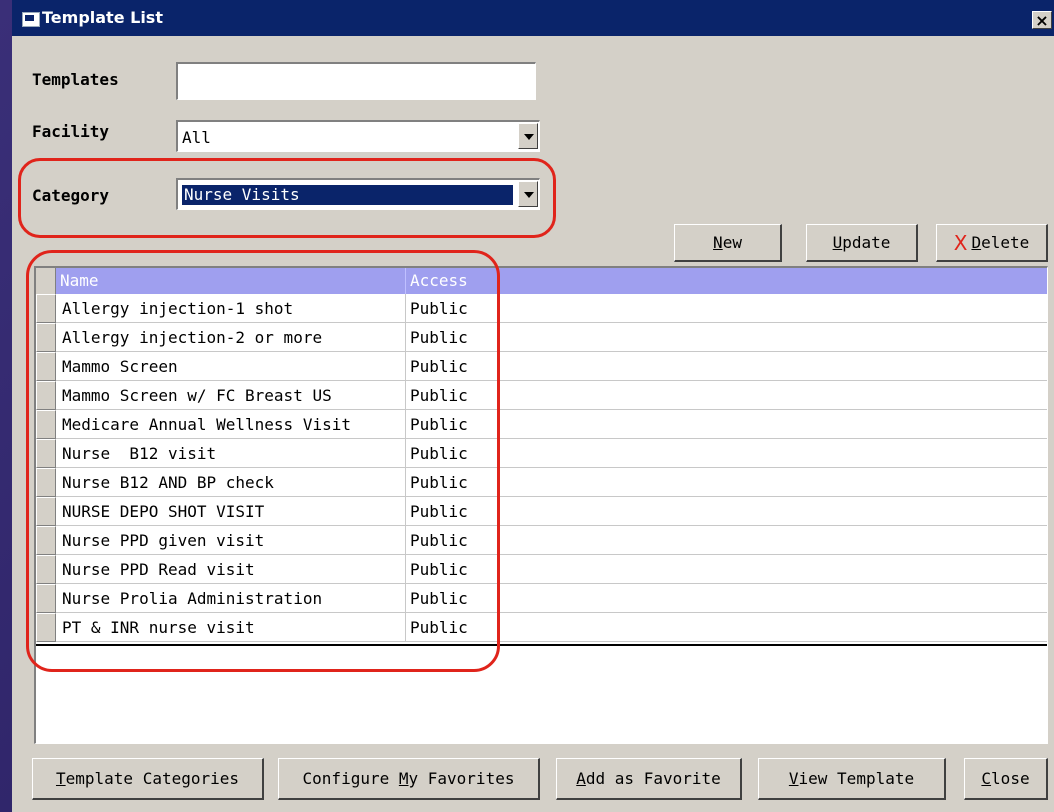  I want to click on row-name: Nurse Prolia Administration, so click(231, 598).